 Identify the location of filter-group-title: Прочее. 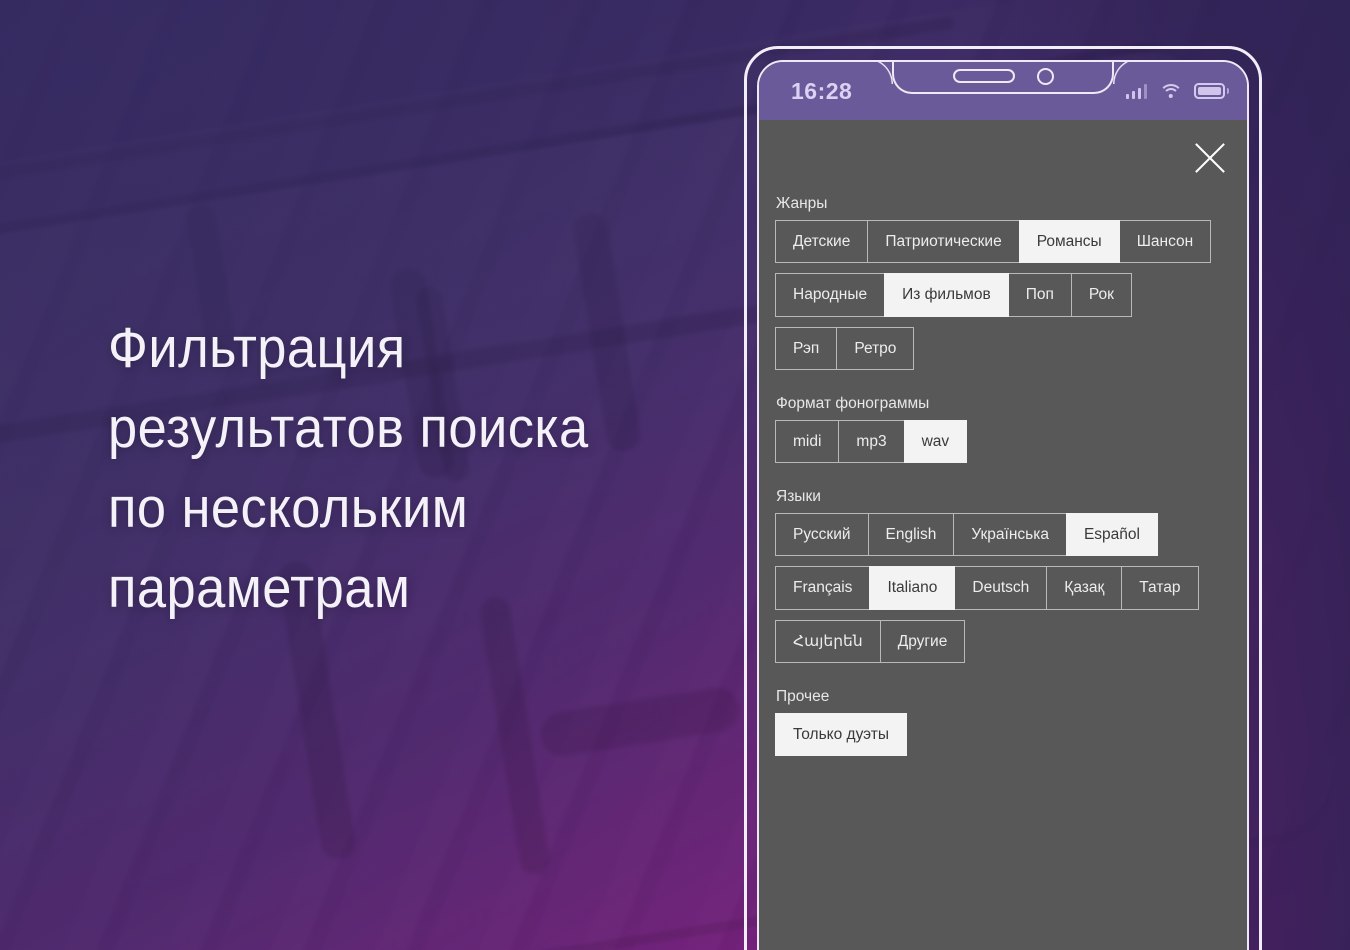
(803, 696).